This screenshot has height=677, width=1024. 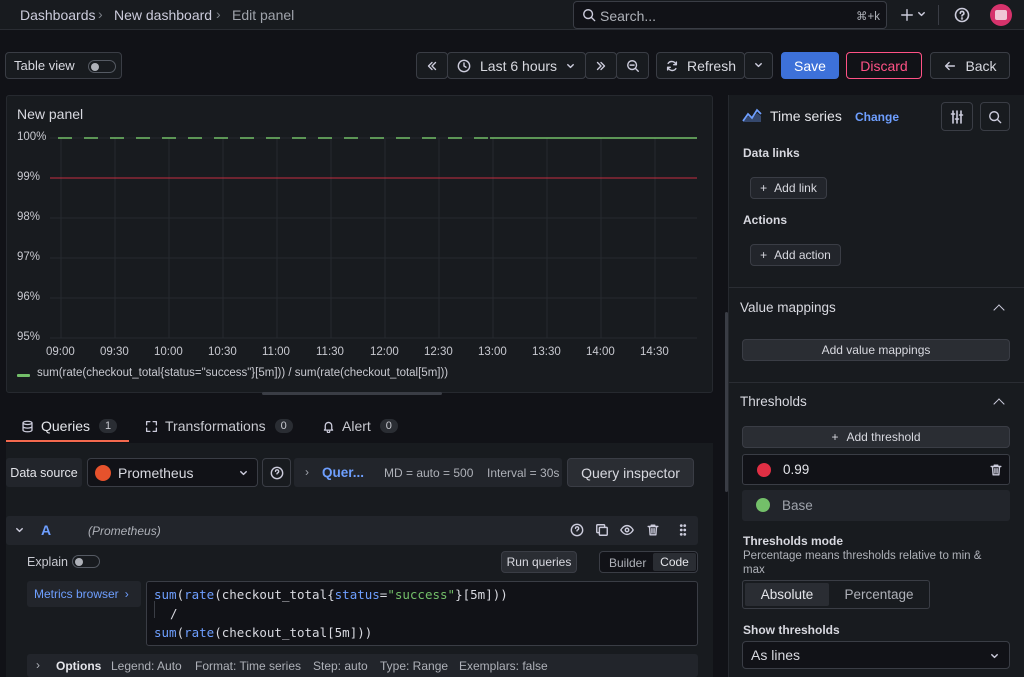 What do you see at coordinates (29, 257) in the screenshot?
I see `y-tick-label: 97%` at bounding box center [29, 257].